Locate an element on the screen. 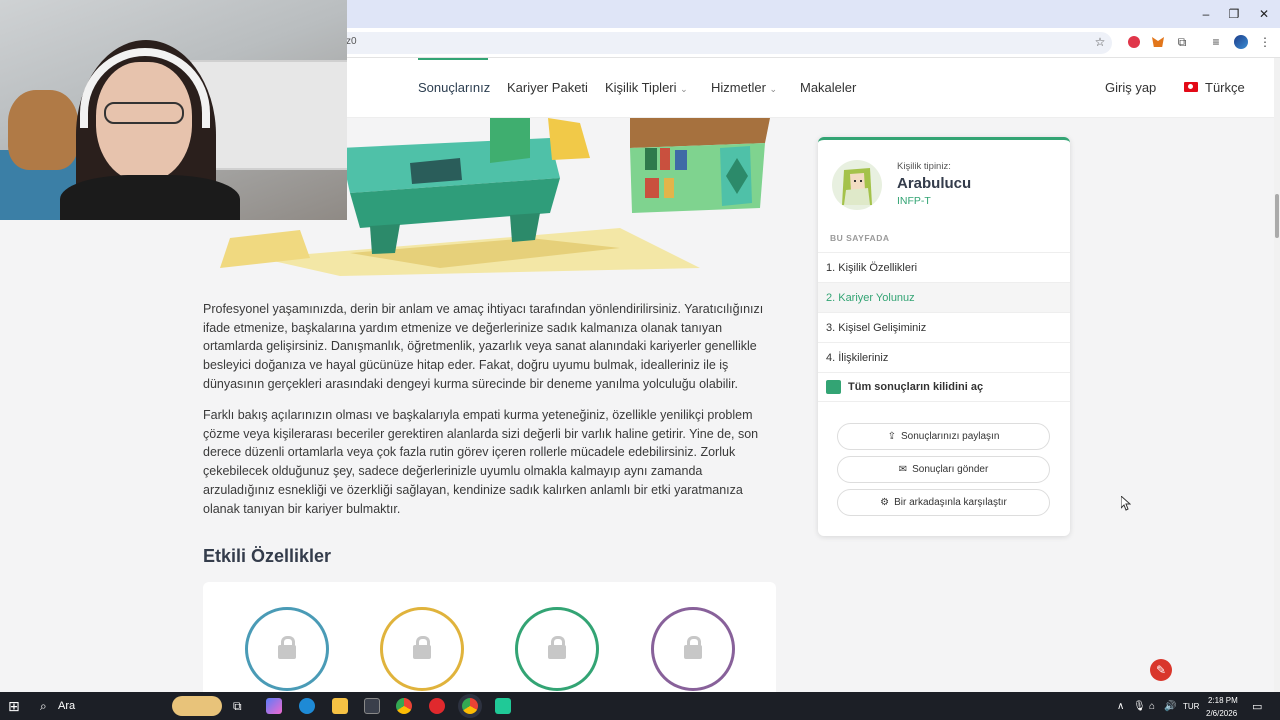 The image size is (1280, 720). envelope-icon: ✉ is located at coordinates (903, 469).